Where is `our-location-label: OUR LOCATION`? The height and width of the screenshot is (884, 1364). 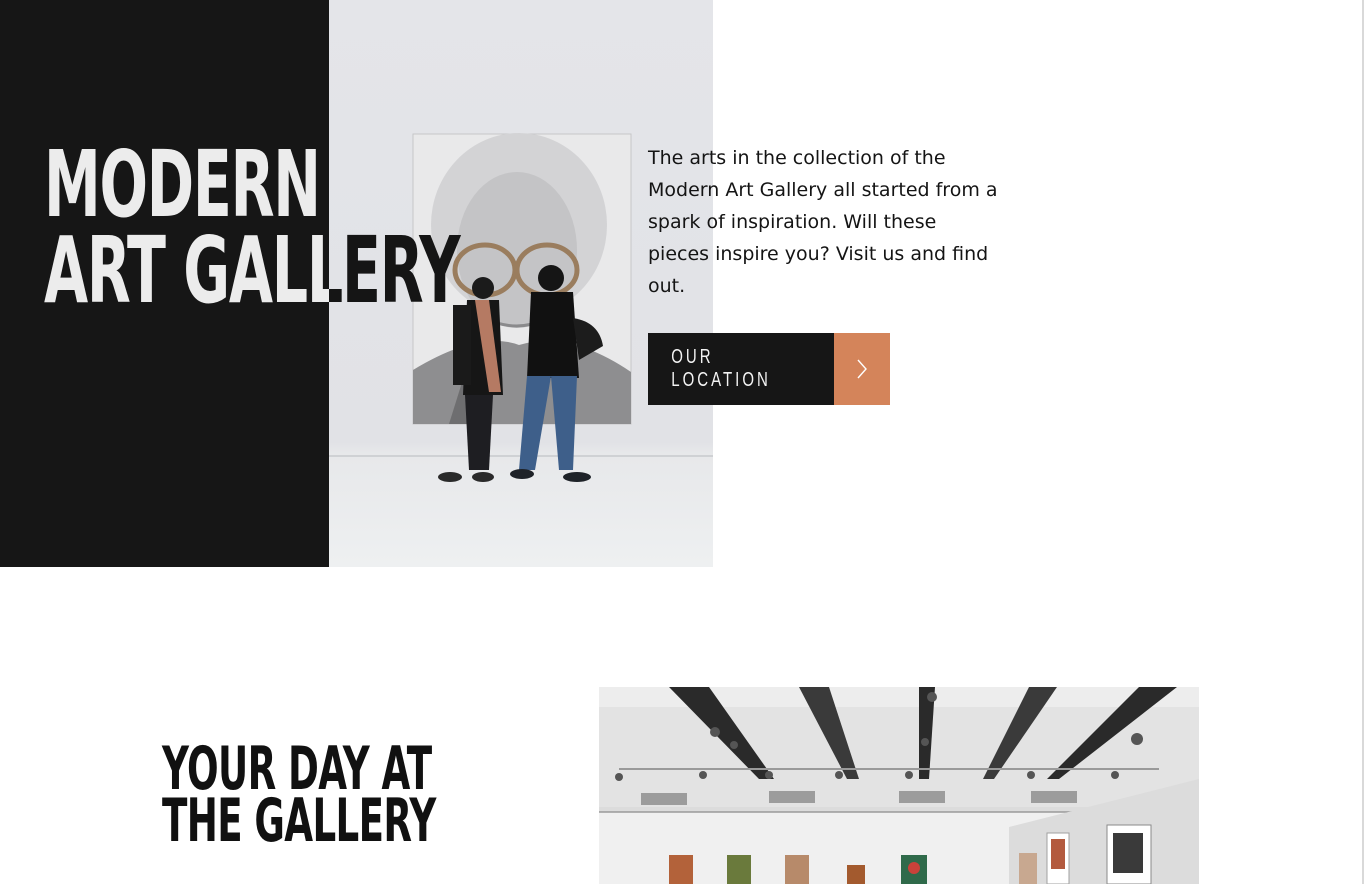
our-location-label: OUR LOCATION is located at coordinates (721, 368).